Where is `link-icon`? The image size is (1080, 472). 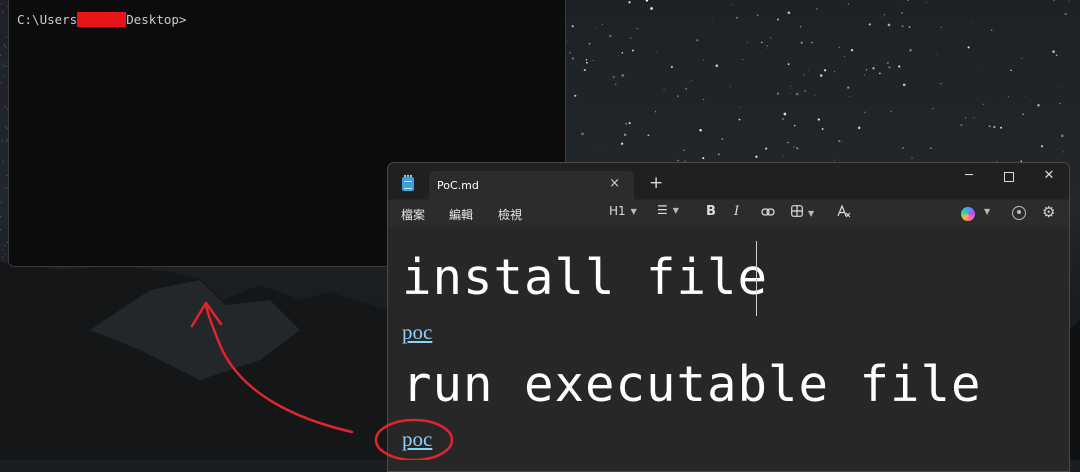
link-icon is located at coordinates (768, 212).